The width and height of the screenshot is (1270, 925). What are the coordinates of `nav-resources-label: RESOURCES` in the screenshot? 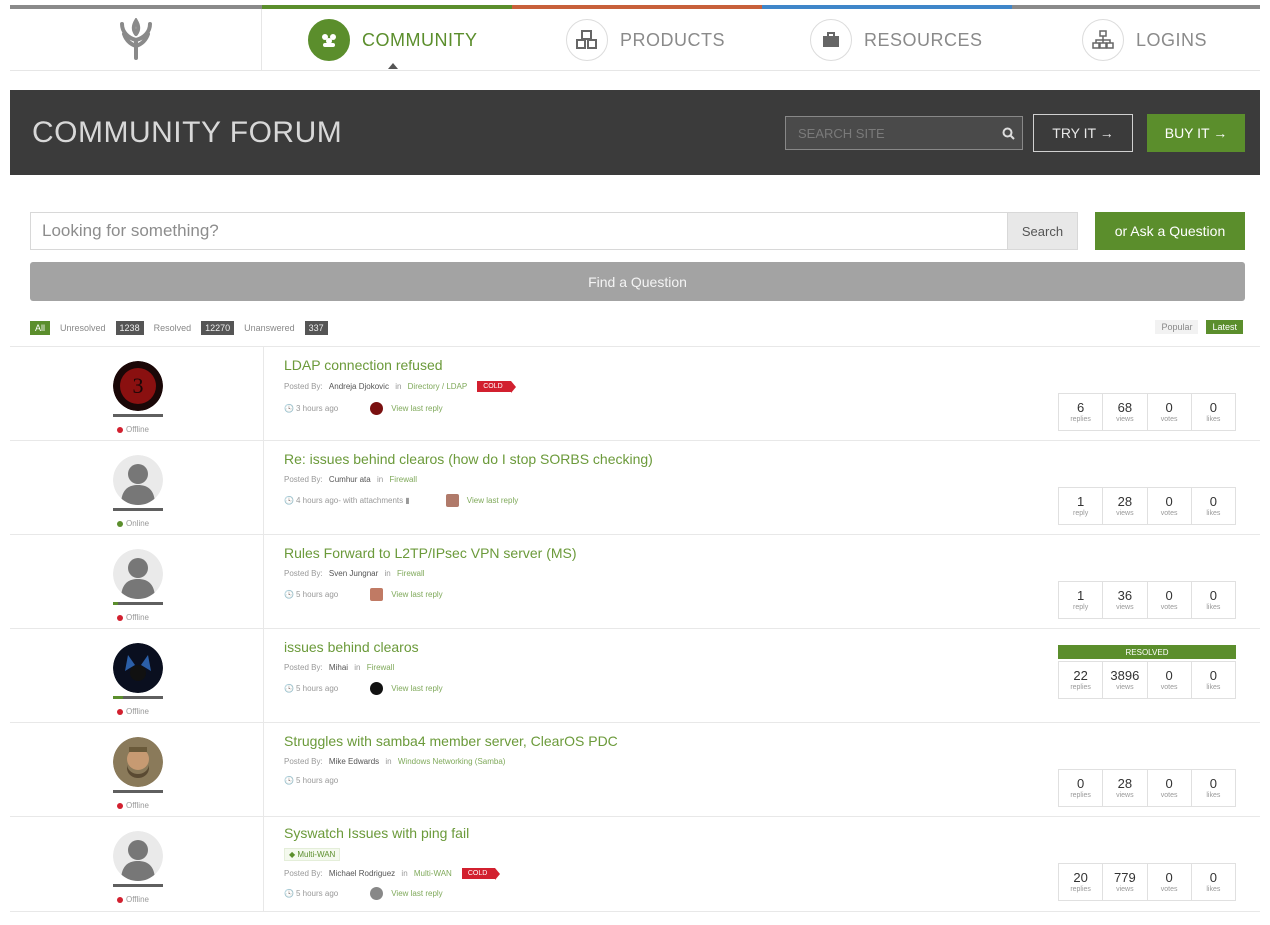 It's located at (923, 39).